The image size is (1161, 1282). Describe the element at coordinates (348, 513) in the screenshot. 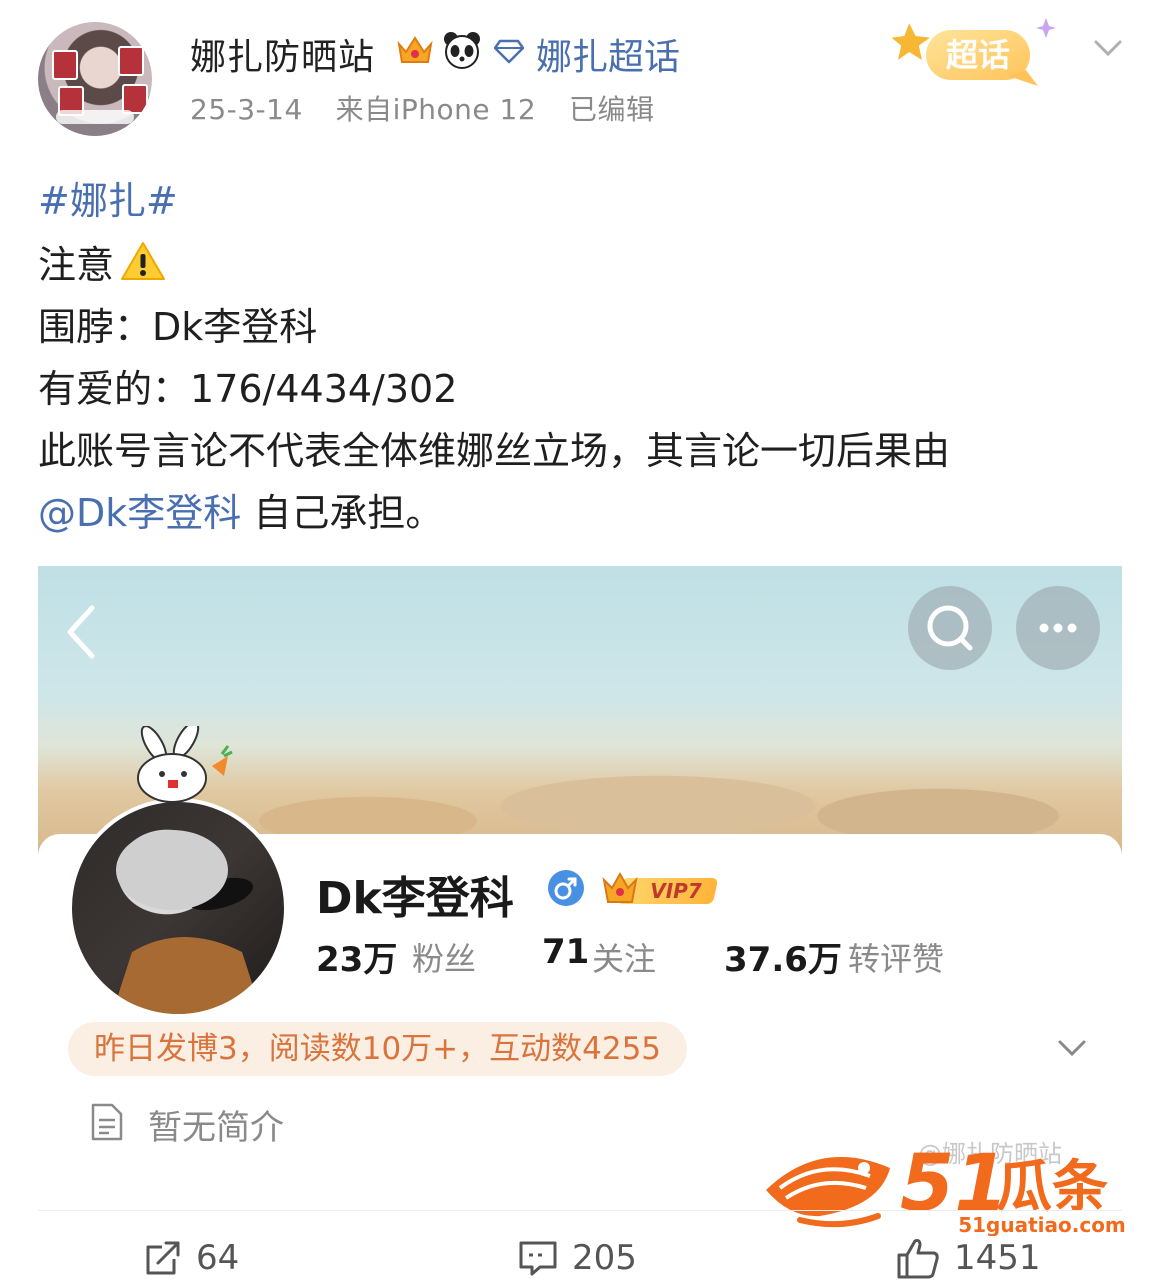

I see `end-text: 自己承担。` at that location.